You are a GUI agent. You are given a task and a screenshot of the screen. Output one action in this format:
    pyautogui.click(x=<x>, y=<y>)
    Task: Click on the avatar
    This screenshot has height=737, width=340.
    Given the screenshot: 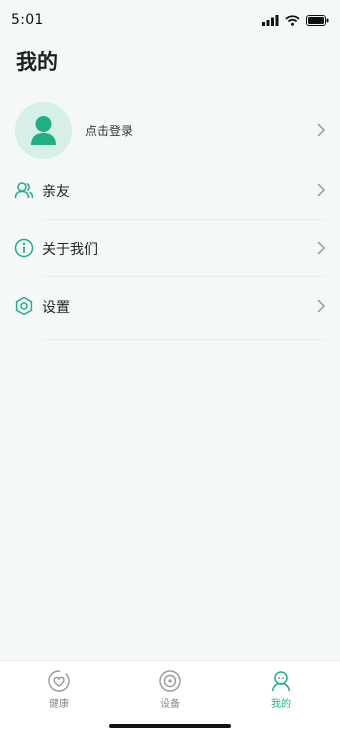 What is the action you would take?
    pyautogui.click(x=43, y=130)
    